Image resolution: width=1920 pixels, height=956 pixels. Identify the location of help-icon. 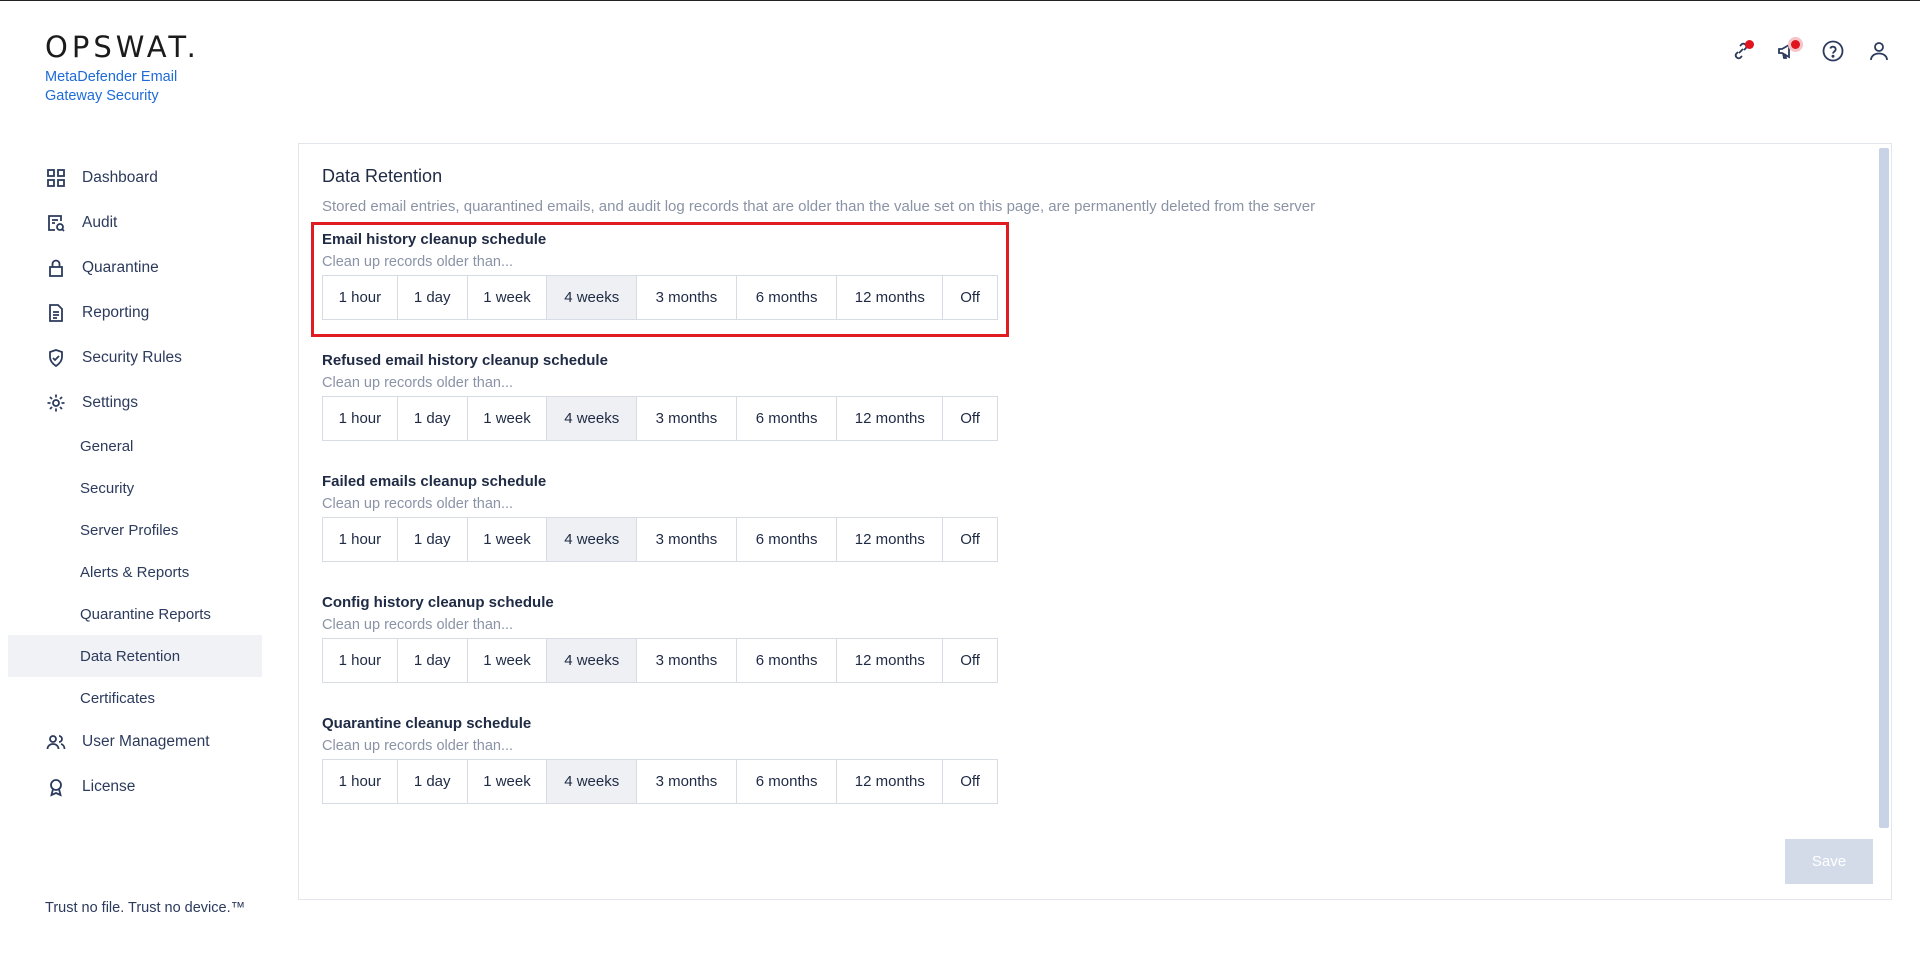
(1833, 51).